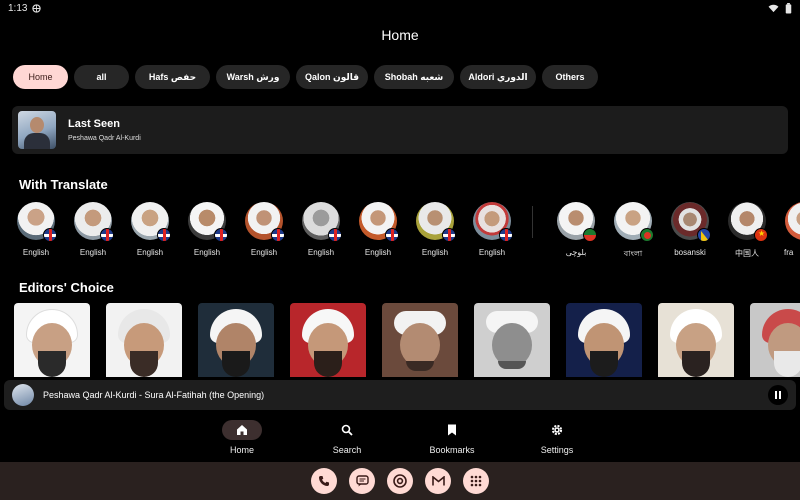 The image size is (800, 500). What do you see at coordinates (557, 450) in the screenshot?
I see `nav-settings-label: Settings` at bounding box center [557, 450].